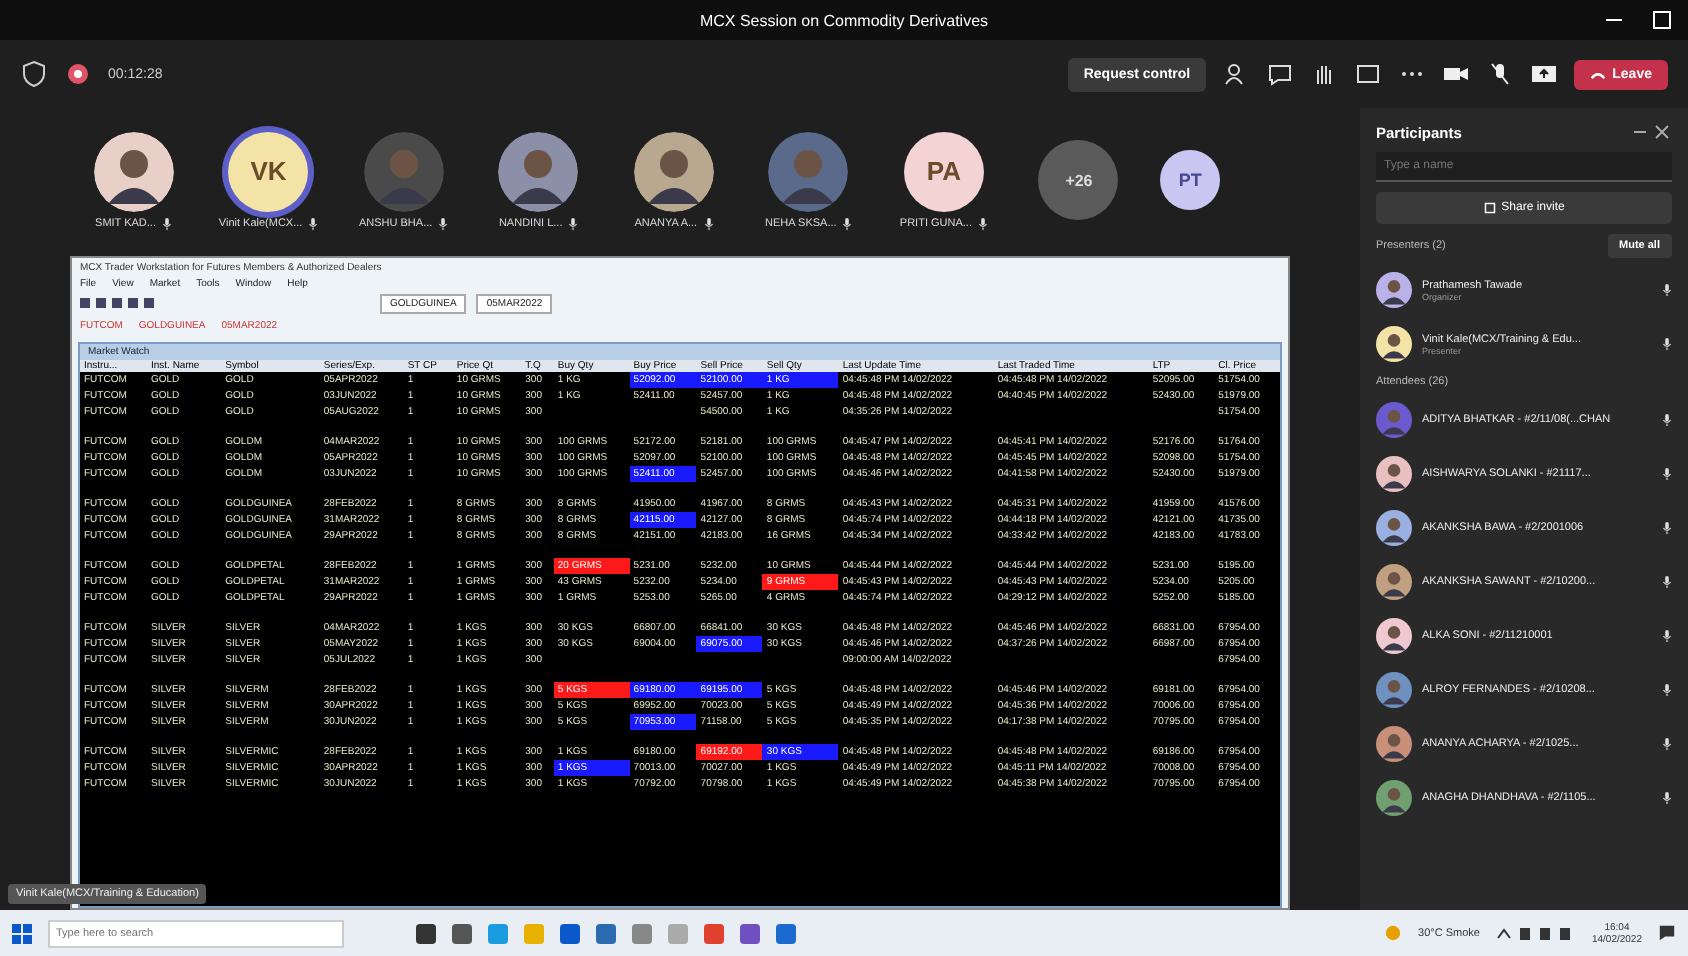 This screenshot has width=1688, height=956. Describe the element at coordinates (1393, 933) in the screenshot. I see `weather-icon` at that location.